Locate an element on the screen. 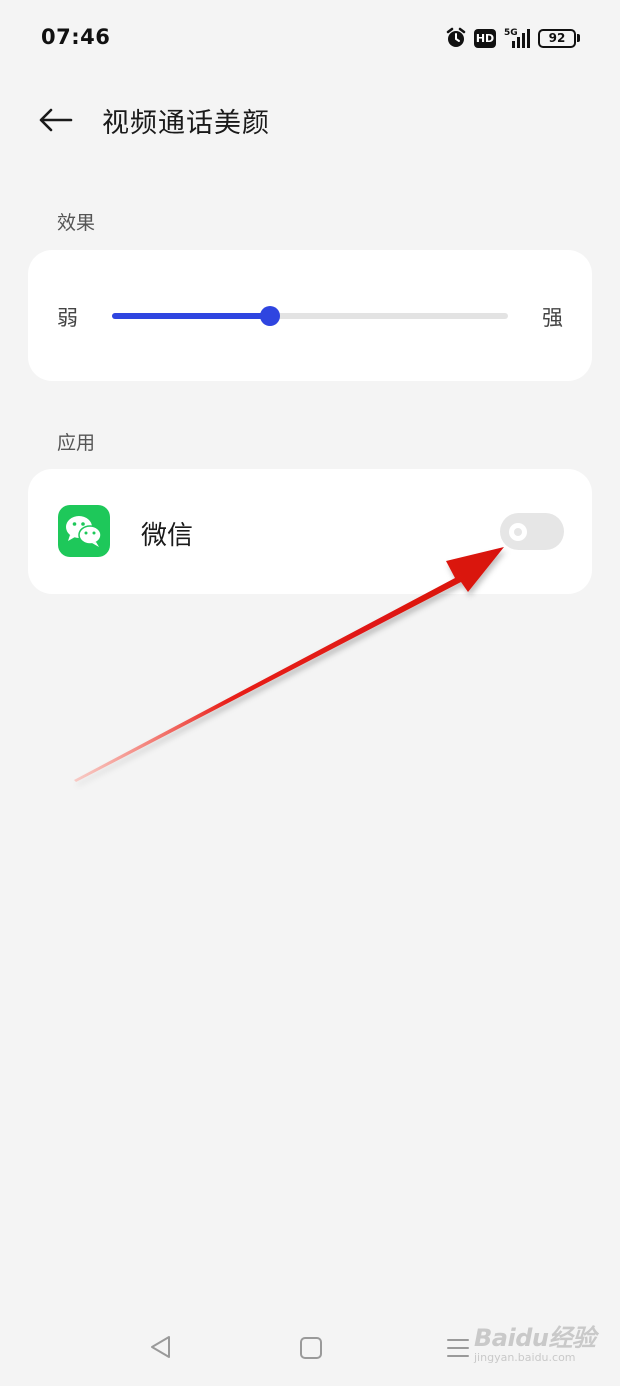 The height and width of the screenshot is (1386, 620). nav-recents-button is located at coordinates (458, 1350).